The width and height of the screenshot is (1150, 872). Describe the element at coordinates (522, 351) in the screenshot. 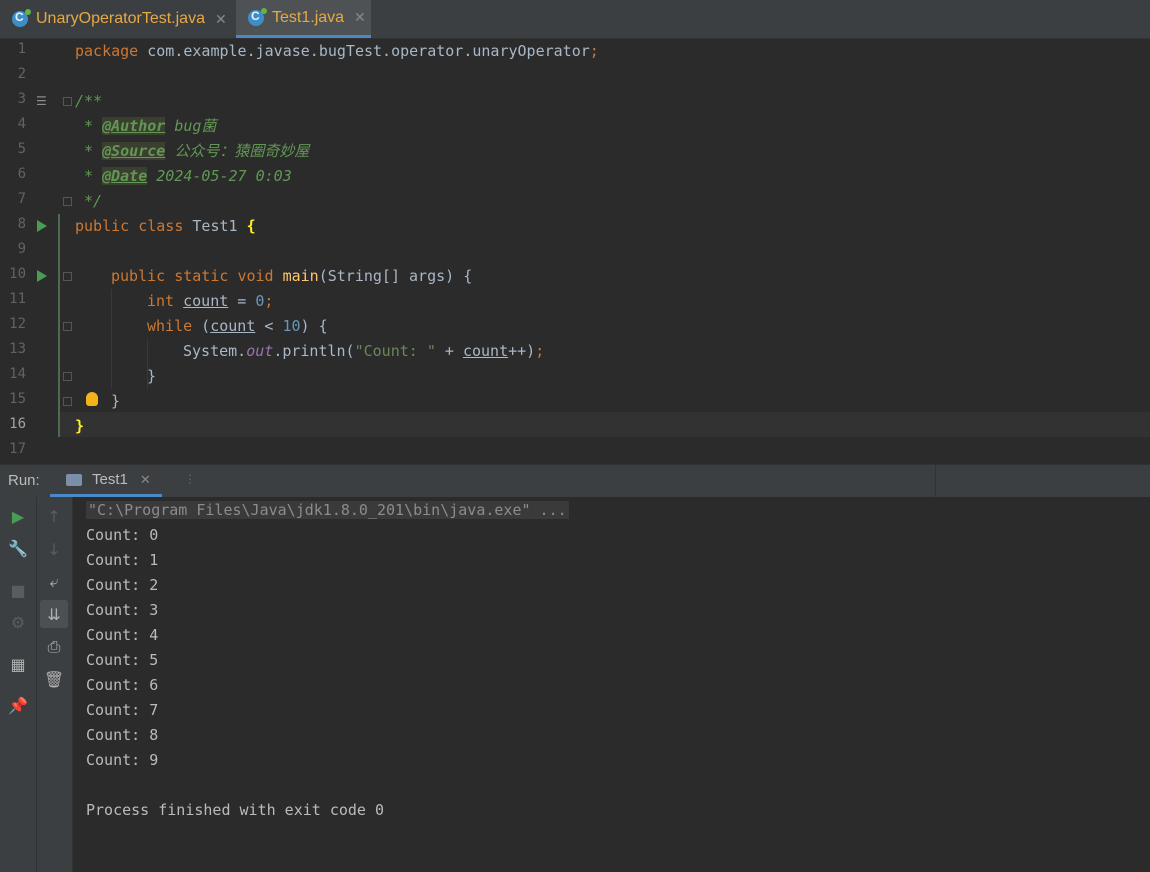

I see `operator: ++)` at that location.